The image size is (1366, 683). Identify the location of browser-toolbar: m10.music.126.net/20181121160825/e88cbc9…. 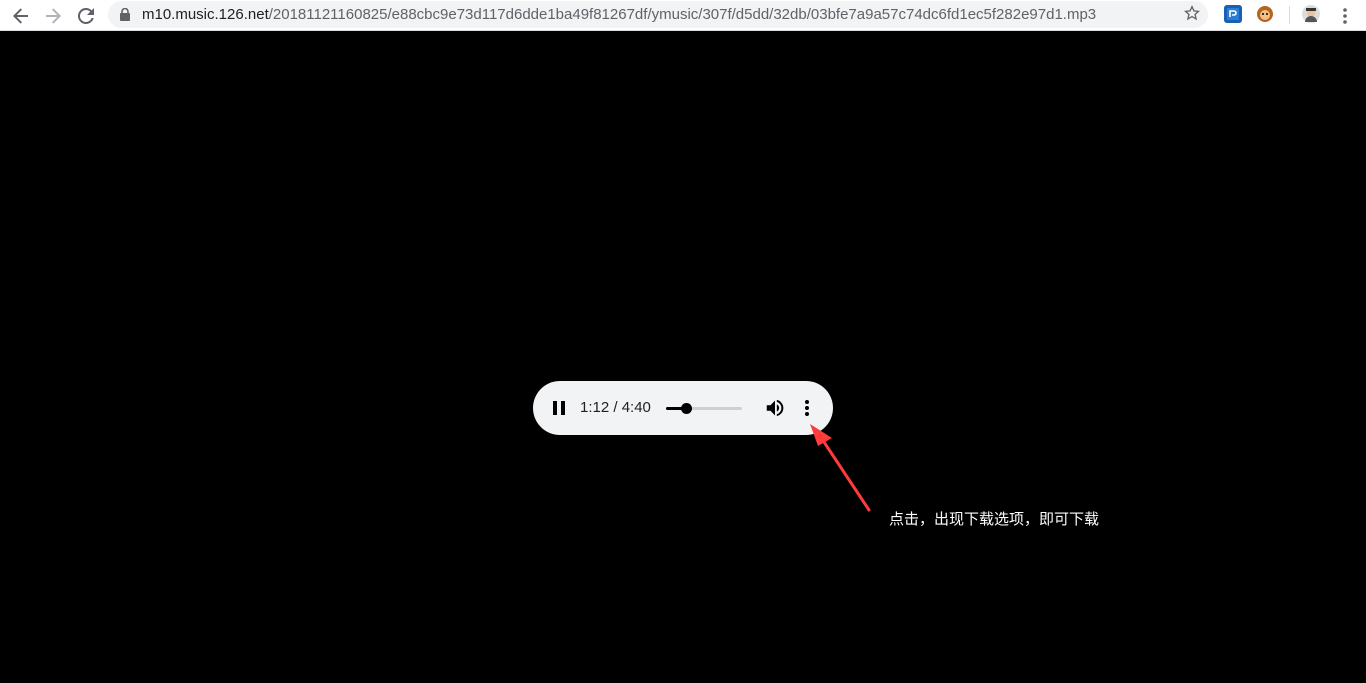
(683, 15).